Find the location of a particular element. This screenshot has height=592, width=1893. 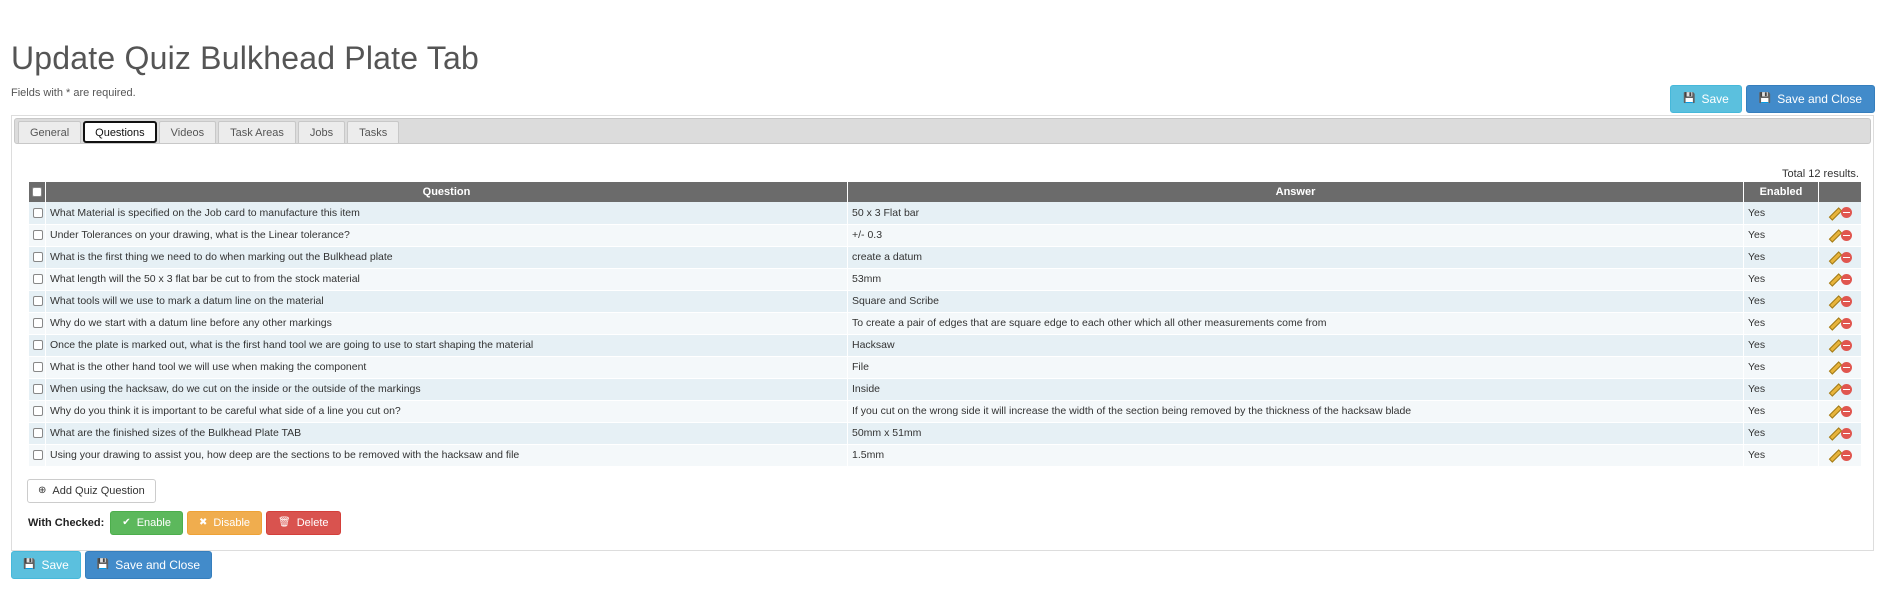

trash-icon: 🗑 is located at coordinates (284, 522).